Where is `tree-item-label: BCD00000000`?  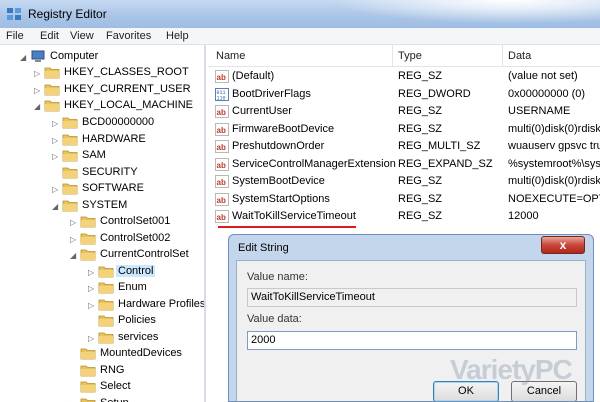
tree-item-label: BCD00000000 is located at coordinates (118, 122).